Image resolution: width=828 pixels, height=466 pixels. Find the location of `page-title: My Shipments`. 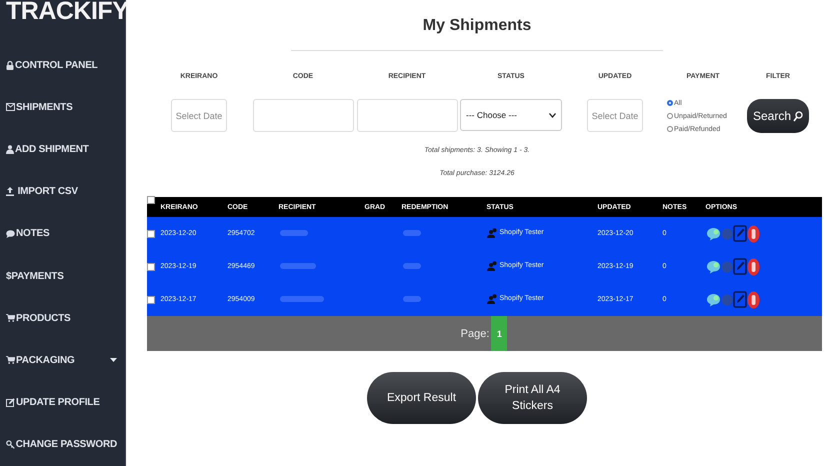

page-title: My Shipments is located at coordinates (477, 26).